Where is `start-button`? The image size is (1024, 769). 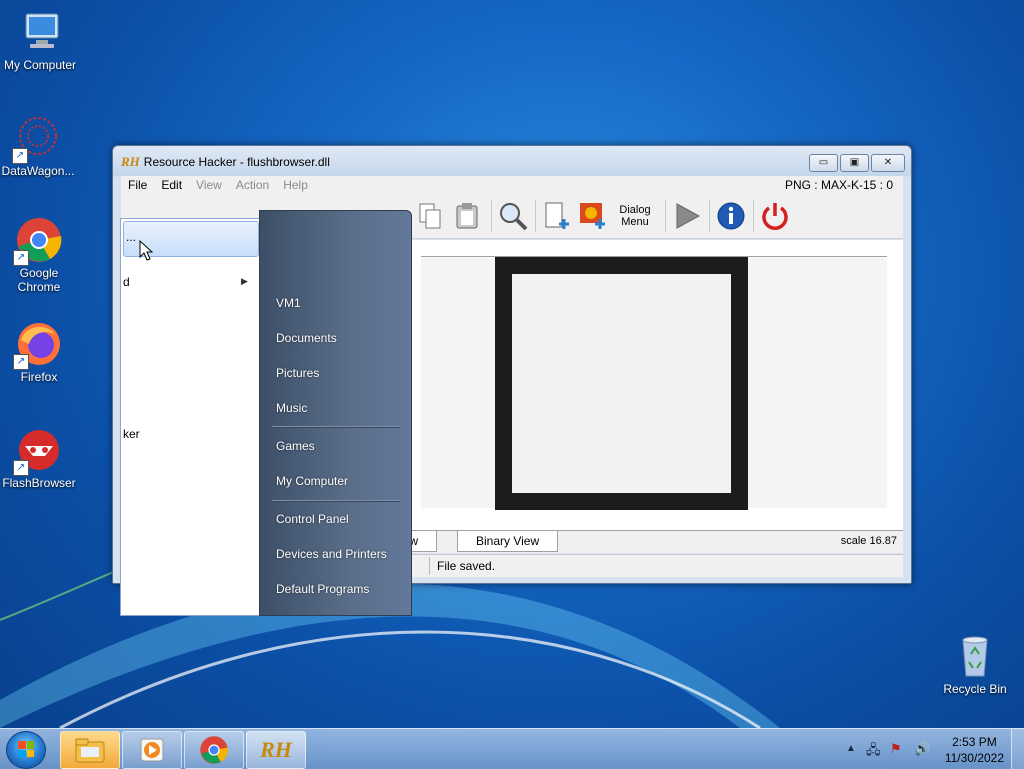 start-button is located at coordinates (26, 750).